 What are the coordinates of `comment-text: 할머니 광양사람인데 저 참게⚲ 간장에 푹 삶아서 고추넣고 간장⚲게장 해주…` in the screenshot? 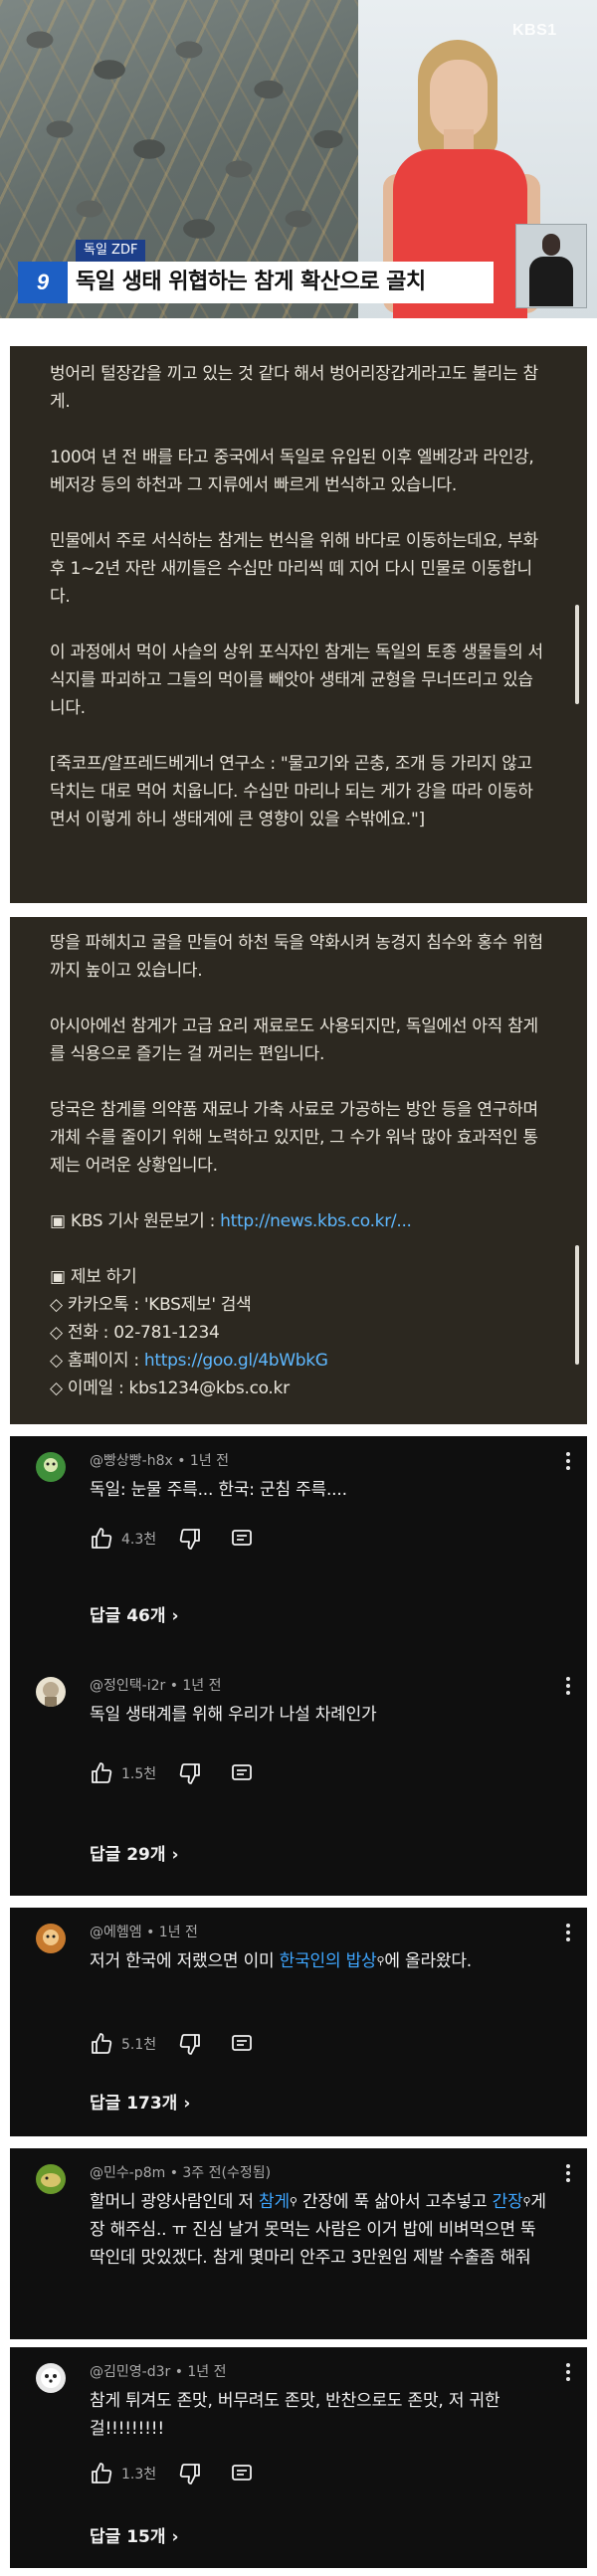 It's located at (318, 2230).